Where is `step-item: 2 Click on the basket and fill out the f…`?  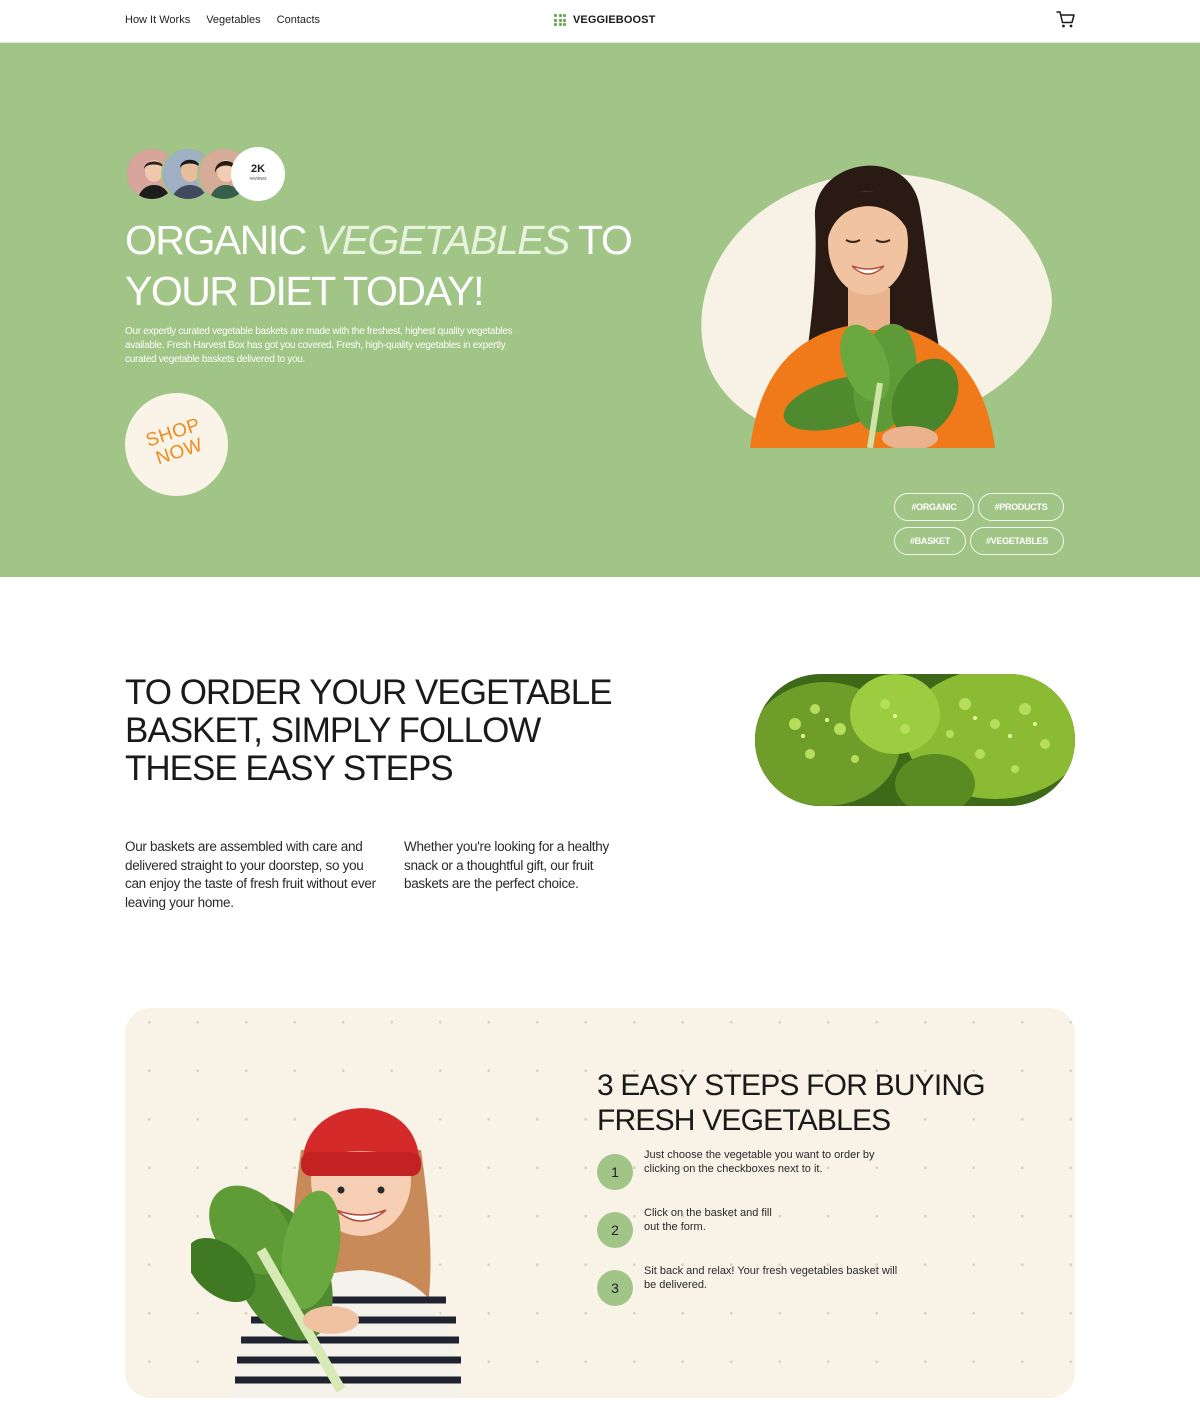
step-item: 2 Click on the basket and fill out the f… is located at coordinates (757, 1227).